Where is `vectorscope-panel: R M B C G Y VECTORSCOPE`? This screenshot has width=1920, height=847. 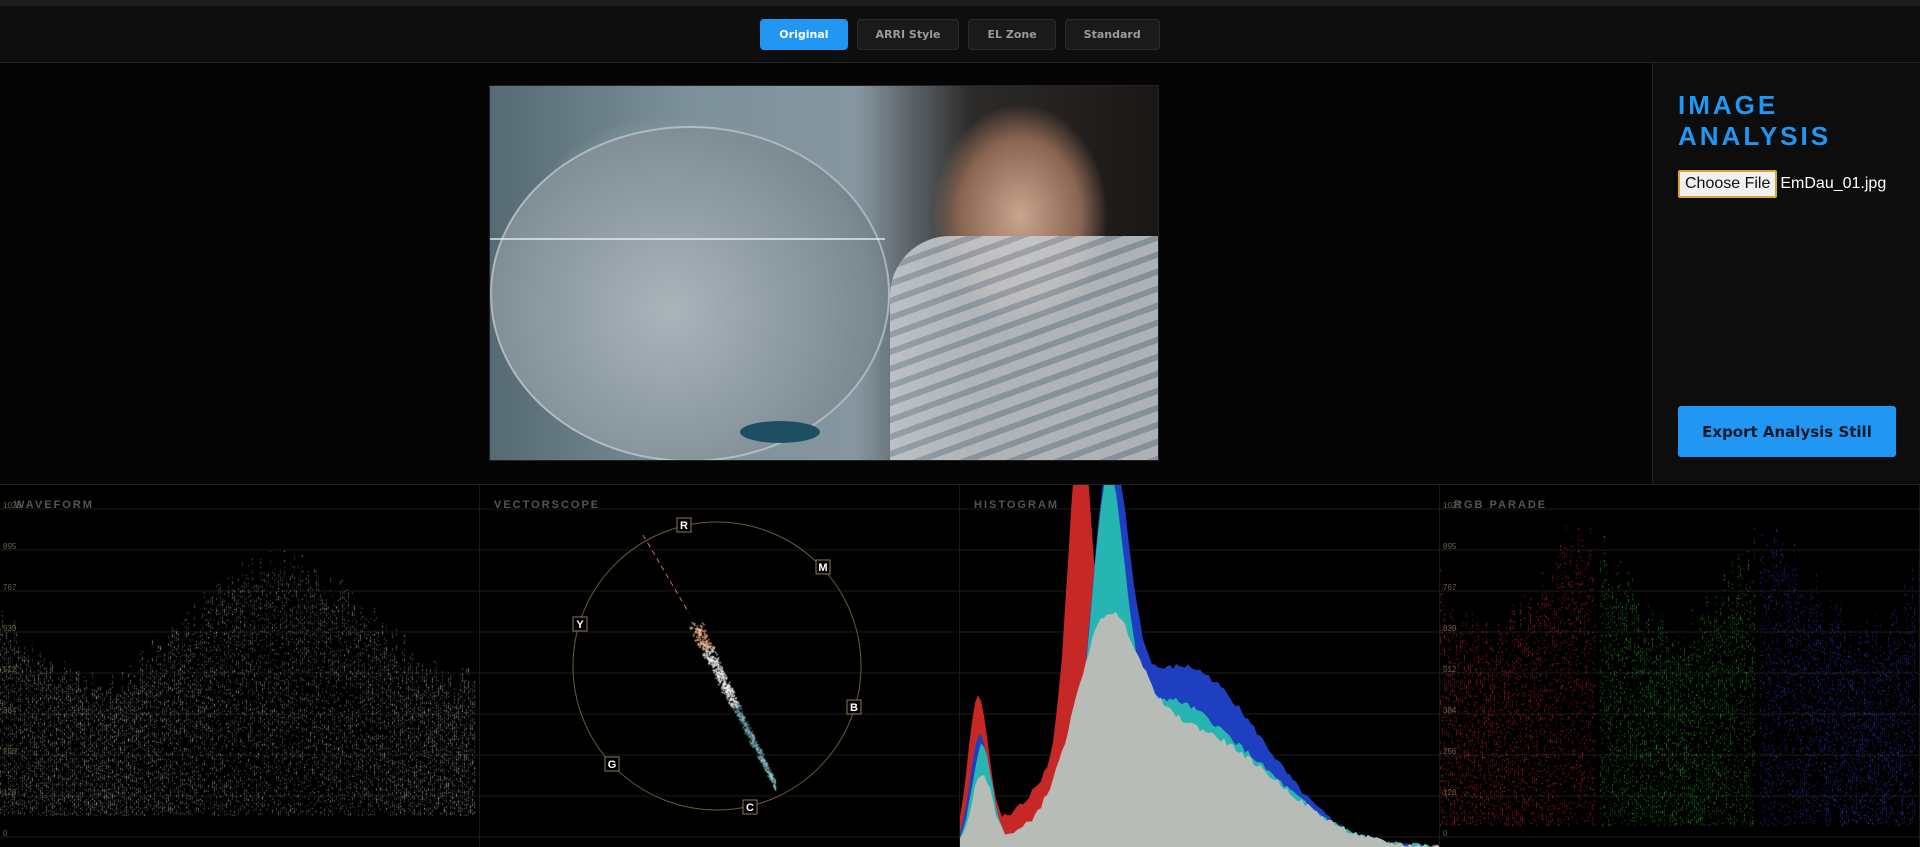 vectorscope-panel: R M B C G Y VECTORSCOPE is located at coordinates (720, 666).